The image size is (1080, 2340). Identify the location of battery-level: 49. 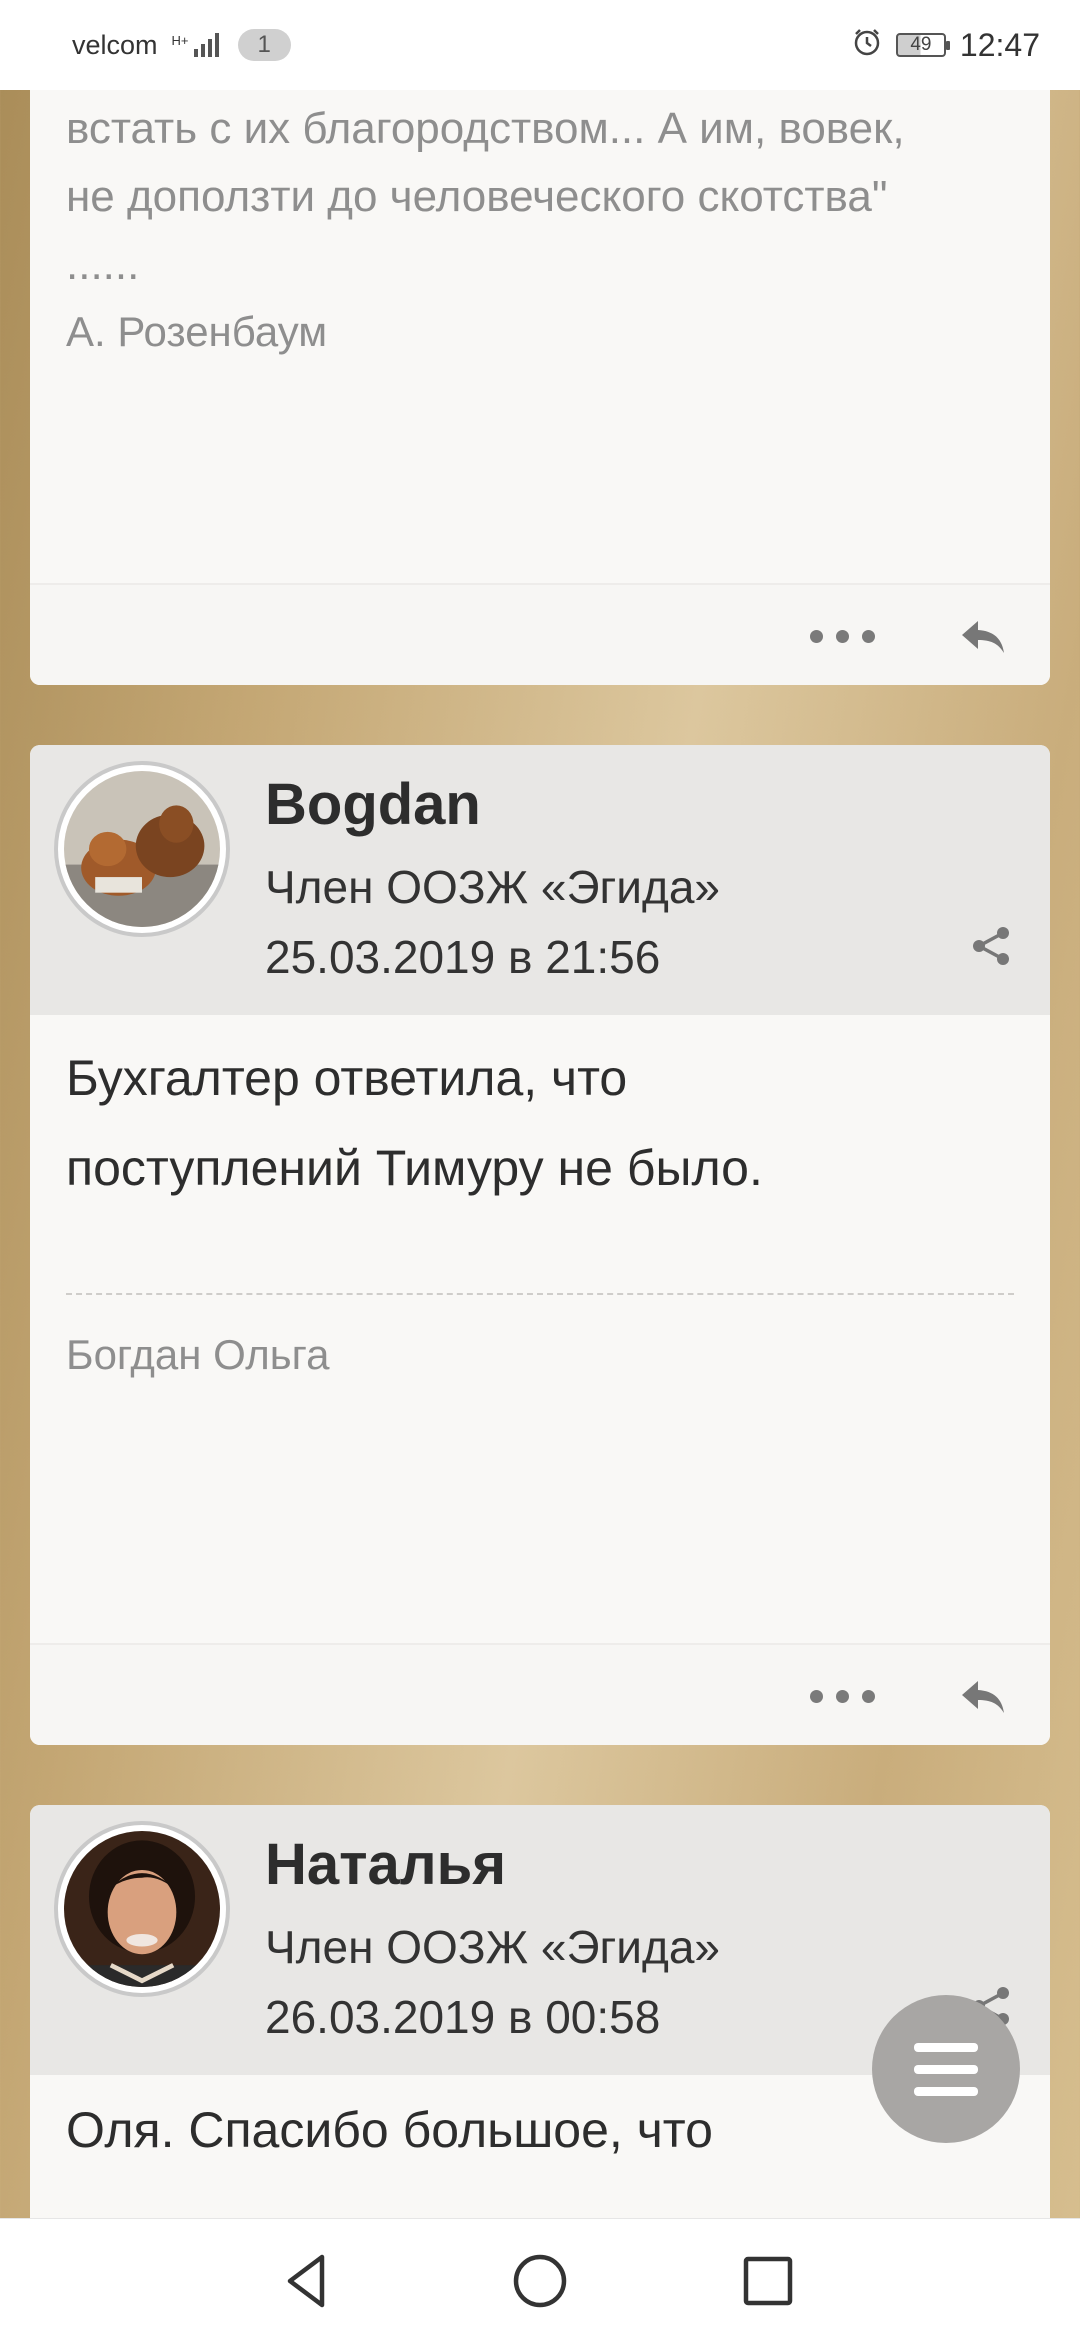
(921, 44).